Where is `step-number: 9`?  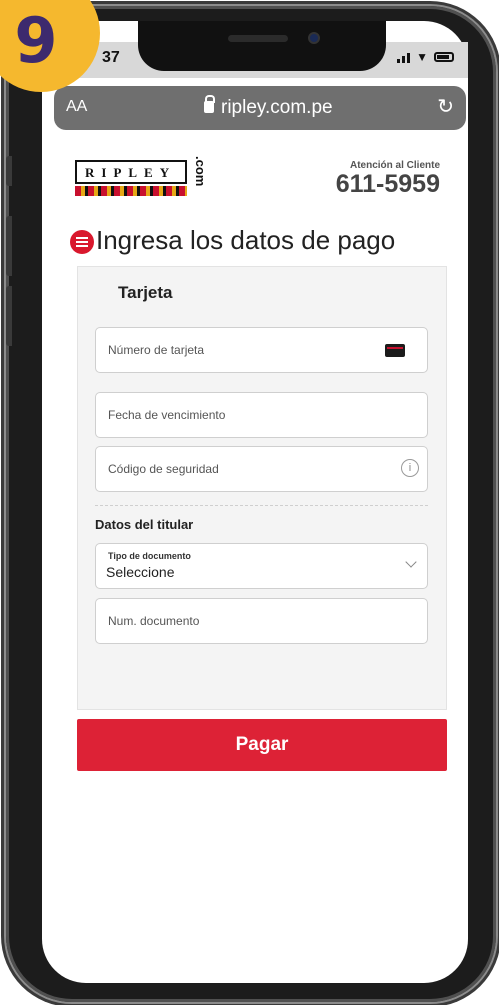
step-number: 9 is located at coordinates (36, 40).